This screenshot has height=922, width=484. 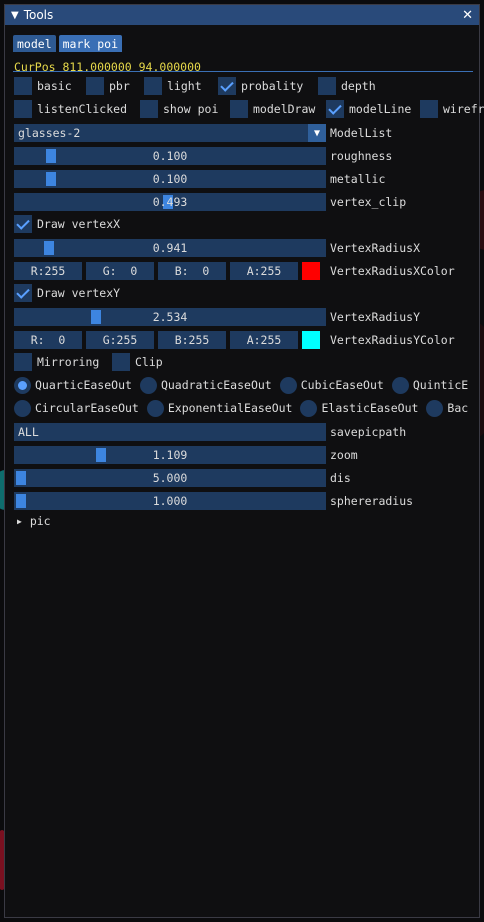 What do you see at coordinates (49, 133) in the screenshot?
I see `model-list-value: glasses-2` at bounding box center [49, 133].